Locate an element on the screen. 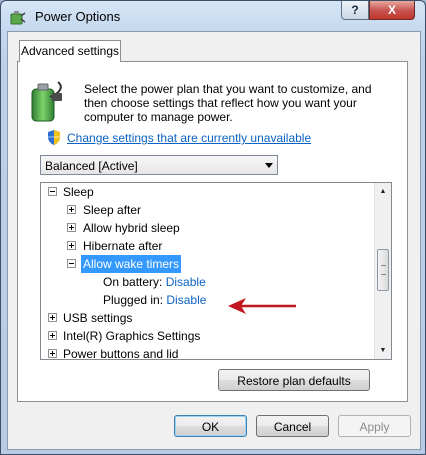 This screenshot has height=455, width=426. cancel-button: Cancel is located at coordinates (292, 426).